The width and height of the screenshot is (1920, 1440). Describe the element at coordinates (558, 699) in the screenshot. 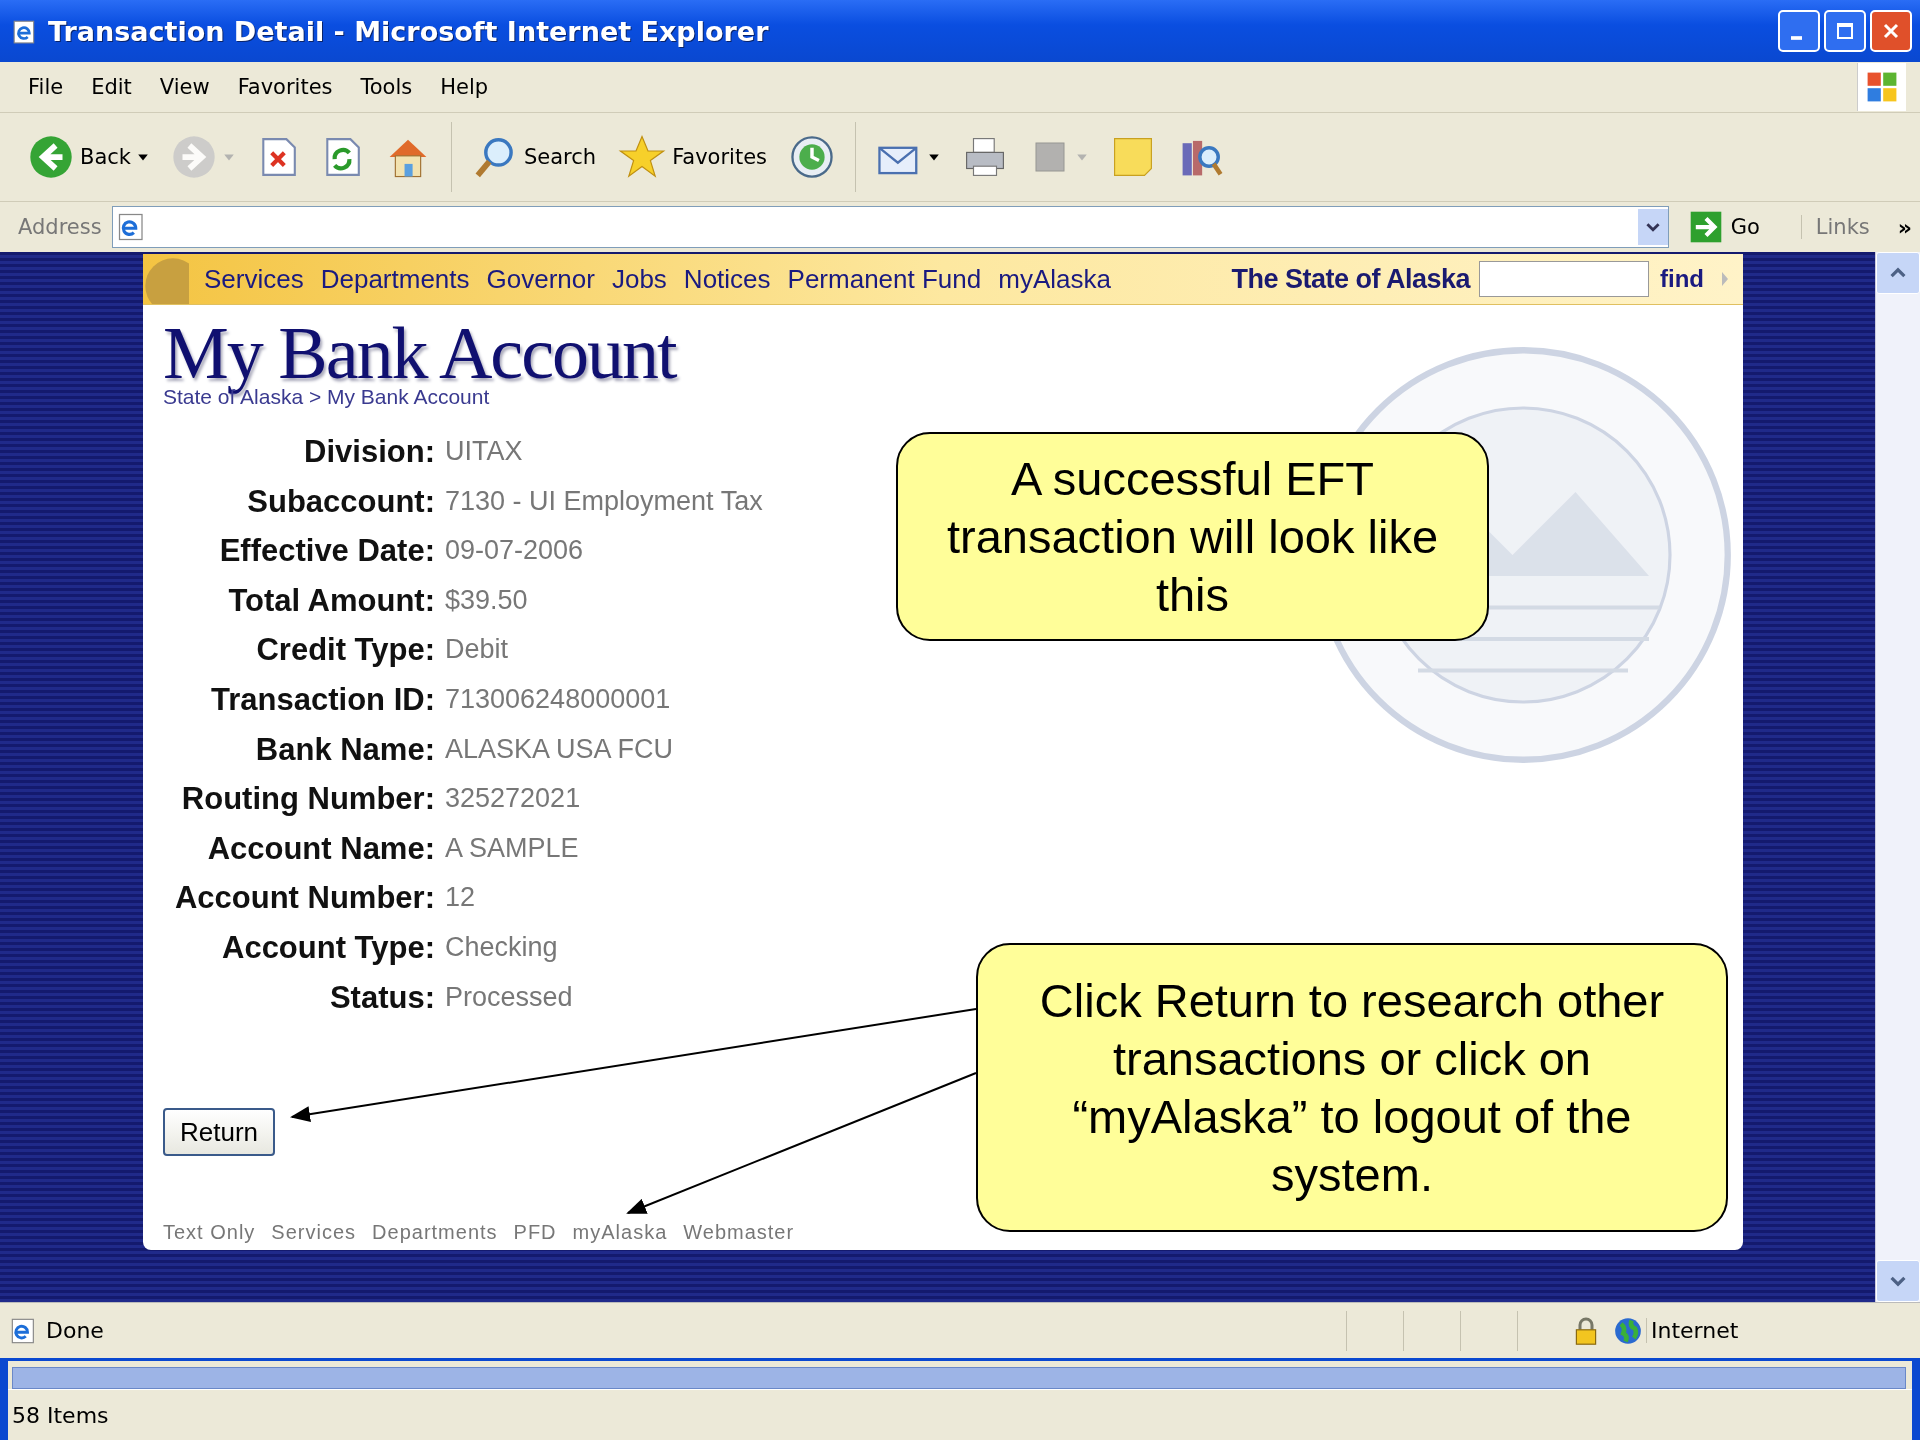

I see `field-value: 713006248000001` at that location.